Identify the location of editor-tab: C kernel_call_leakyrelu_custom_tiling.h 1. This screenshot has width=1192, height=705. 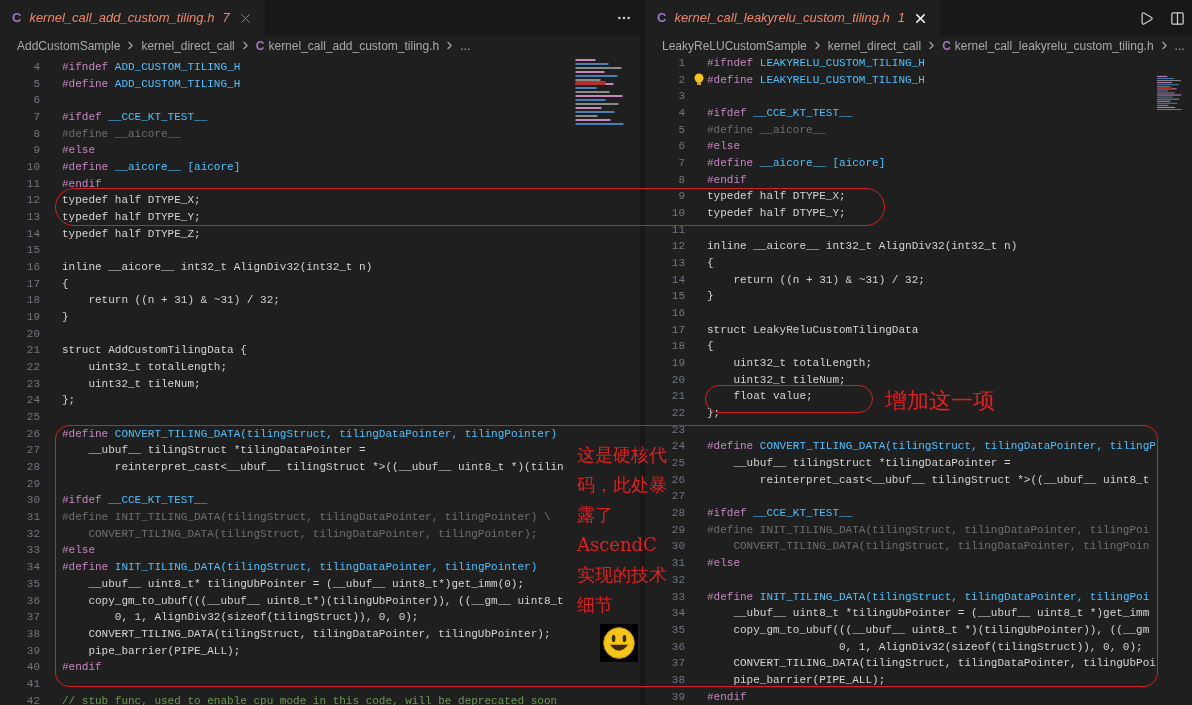
(792, 18).